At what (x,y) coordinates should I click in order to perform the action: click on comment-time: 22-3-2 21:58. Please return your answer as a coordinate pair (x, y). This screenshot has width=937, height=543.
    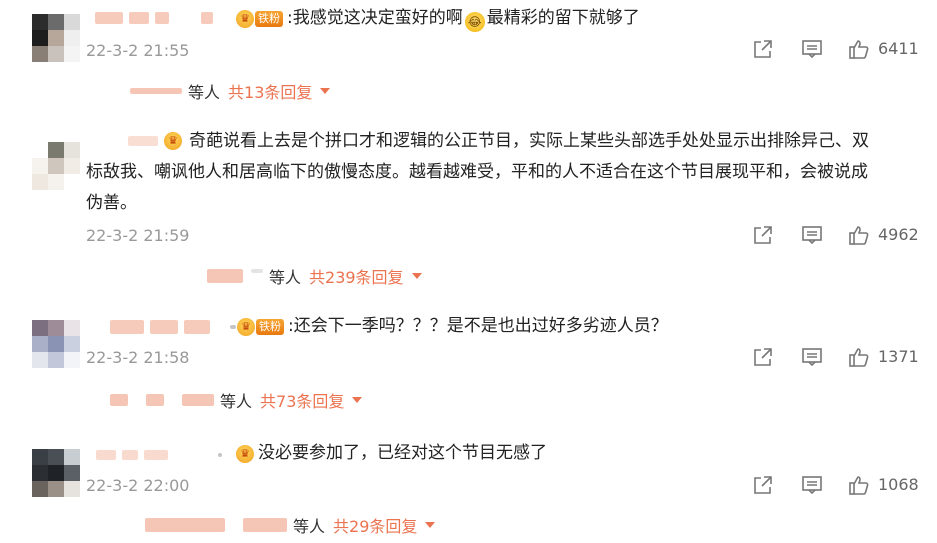
    Looking at the image, I should click on (138, 357).